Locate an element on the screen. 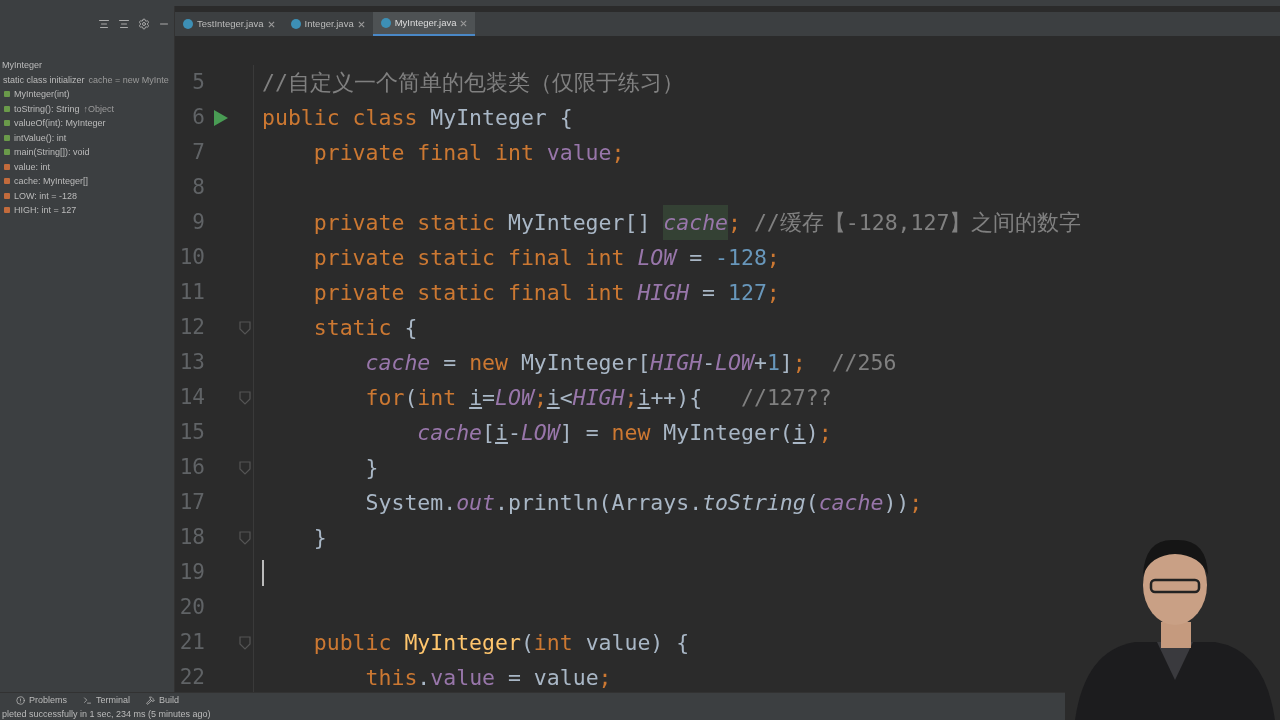 The width and height of the screenshot is (1280, 720). code-token: public class is located at coordinates (340, 118).